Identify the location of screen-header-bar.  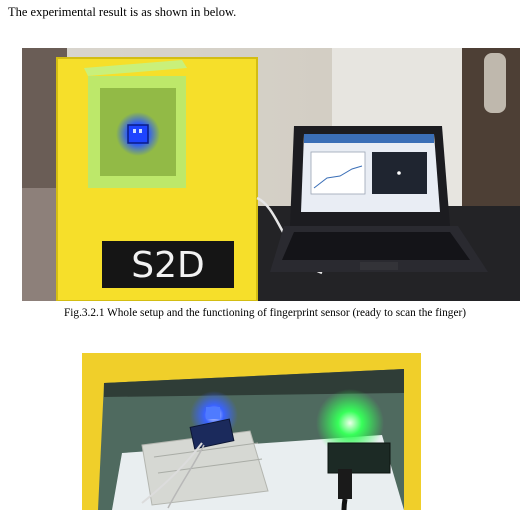
(369, 138).